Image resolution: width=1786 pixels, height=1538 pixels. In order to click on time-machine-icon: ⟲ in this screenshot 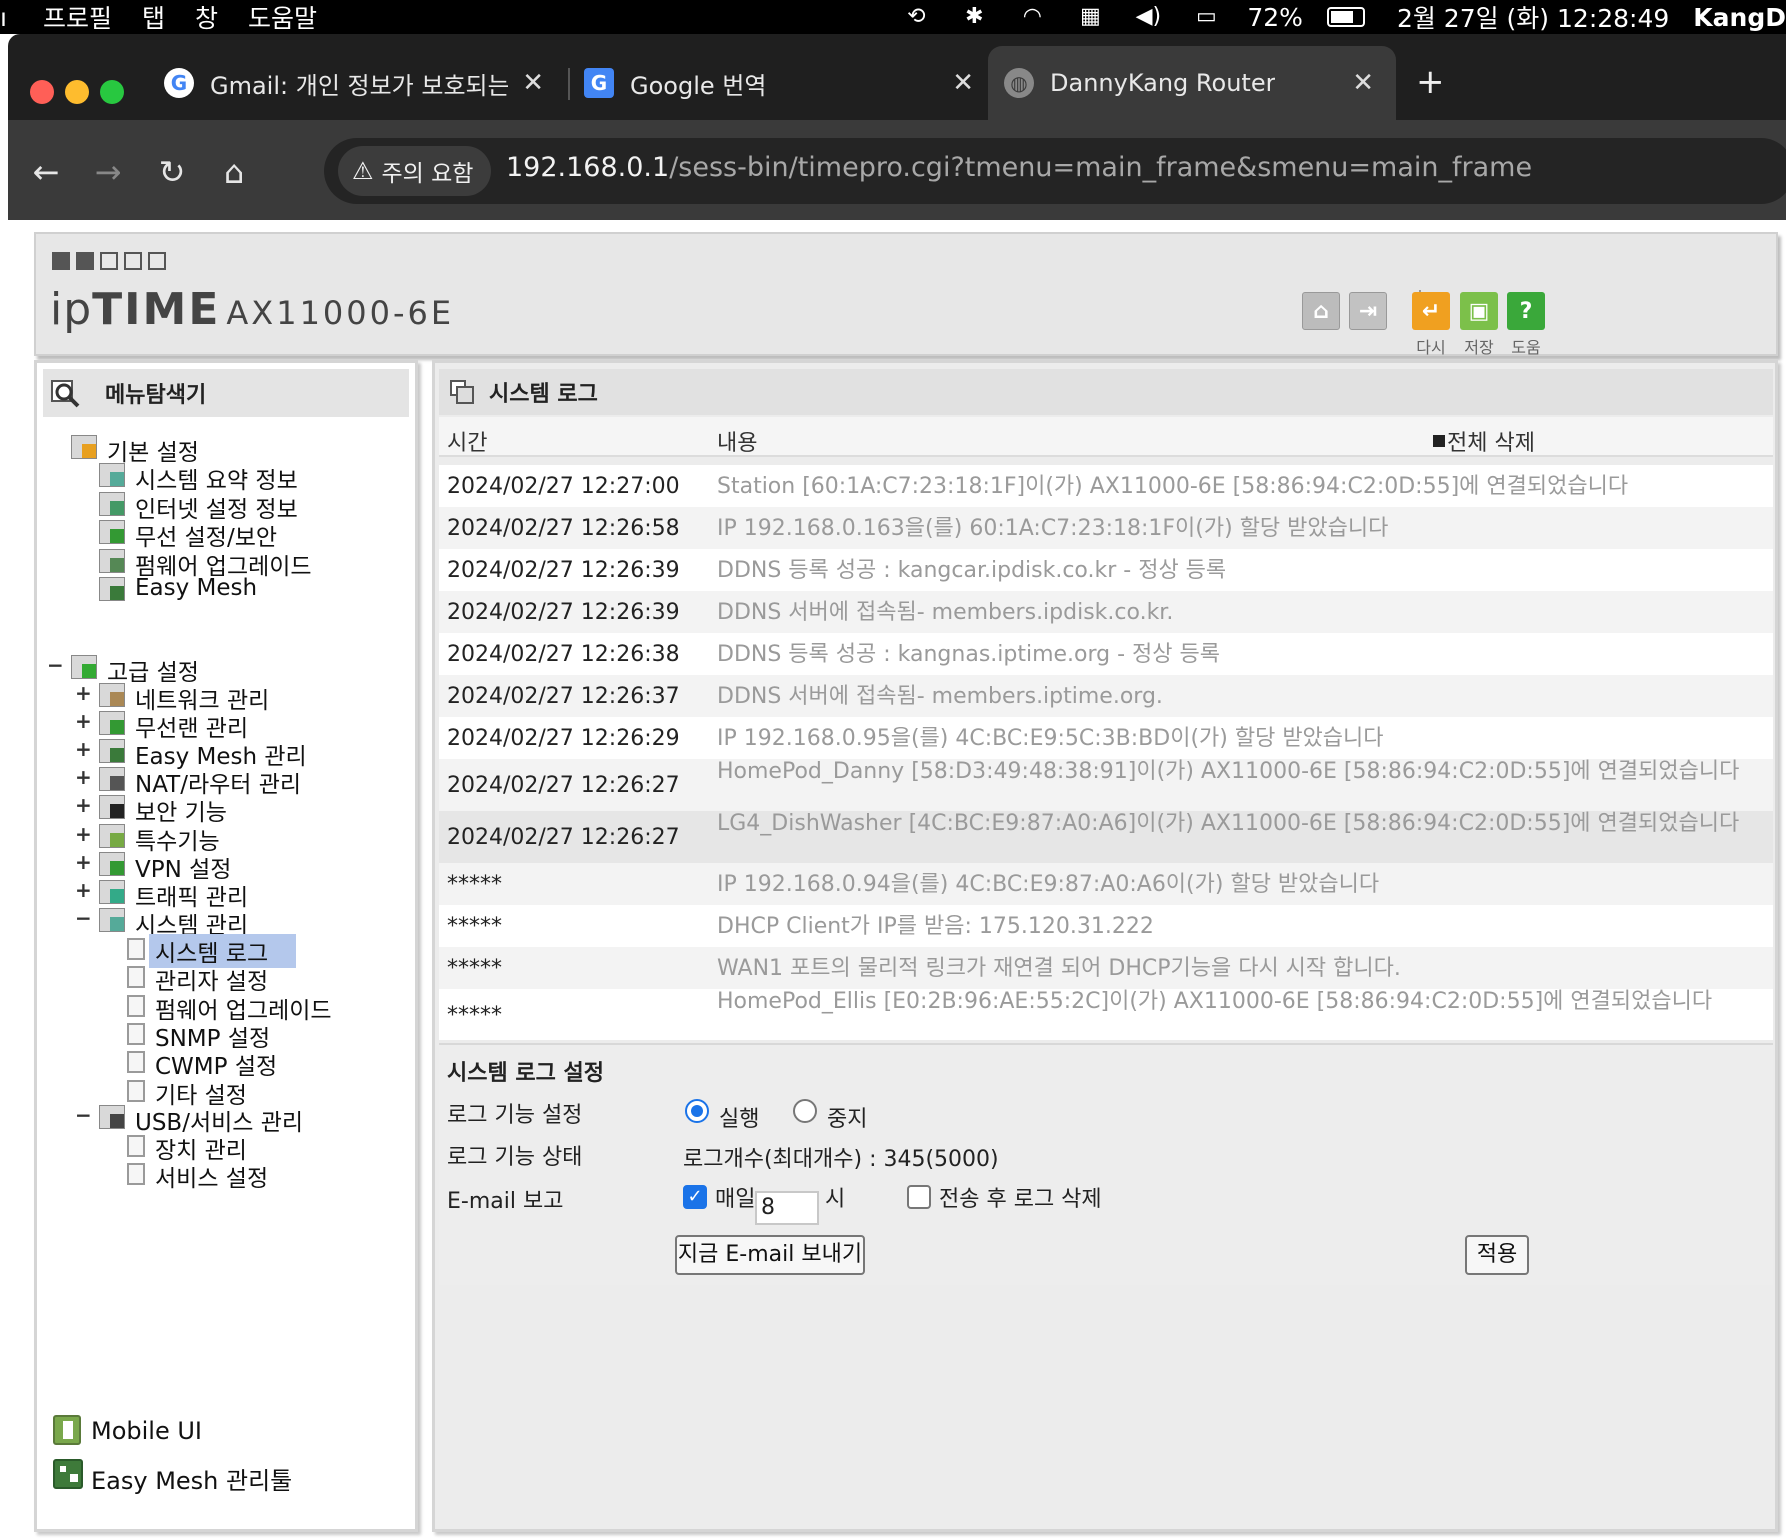, I will do `click(916, 17)`.